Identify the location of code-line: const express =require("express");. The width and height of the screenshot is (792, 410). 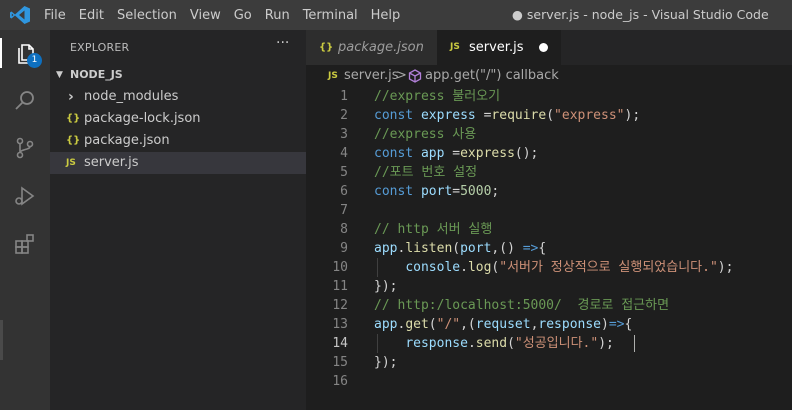
(507, 115).